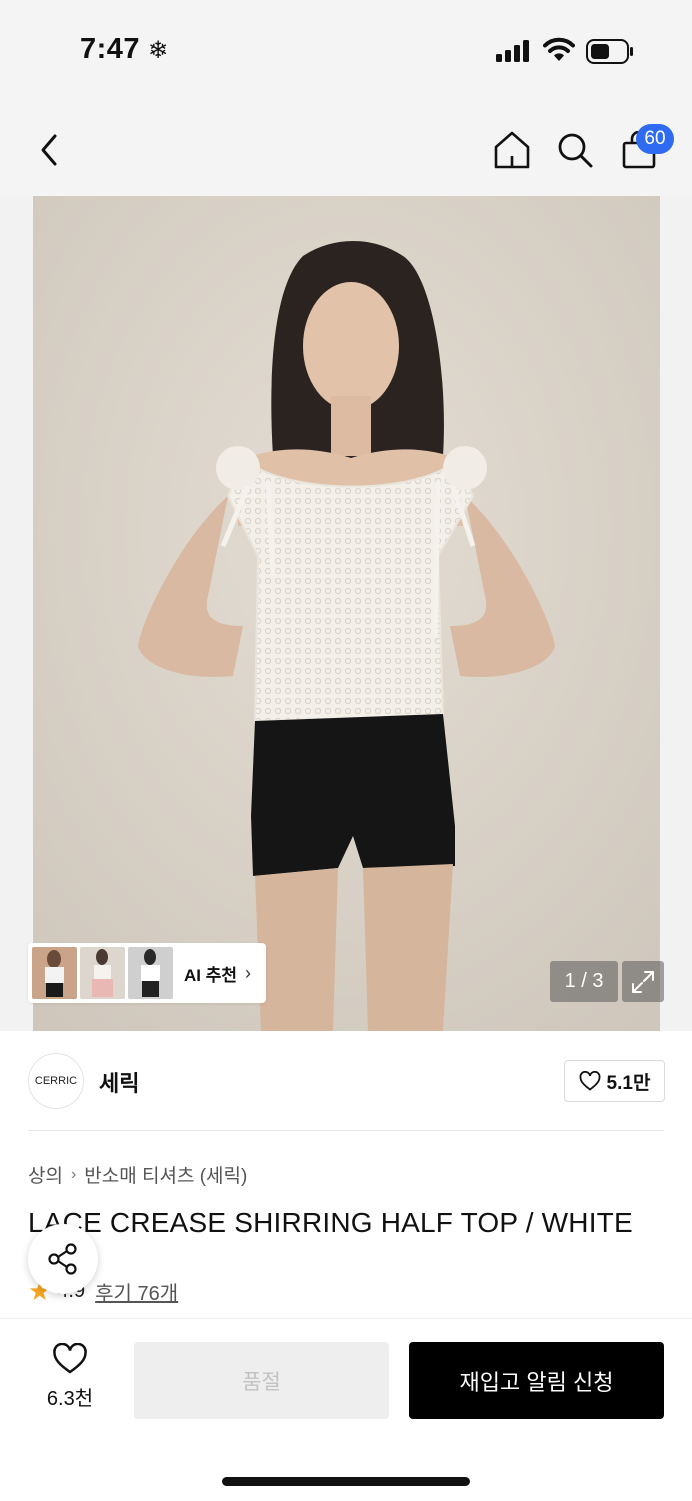 Image resolution: width=692 pixels, height=1501 pixels. What do you see at coordinates (584, 981) in the screenshot?
I see `image-pager: 1 / 3` at bounding box center [584, 981].